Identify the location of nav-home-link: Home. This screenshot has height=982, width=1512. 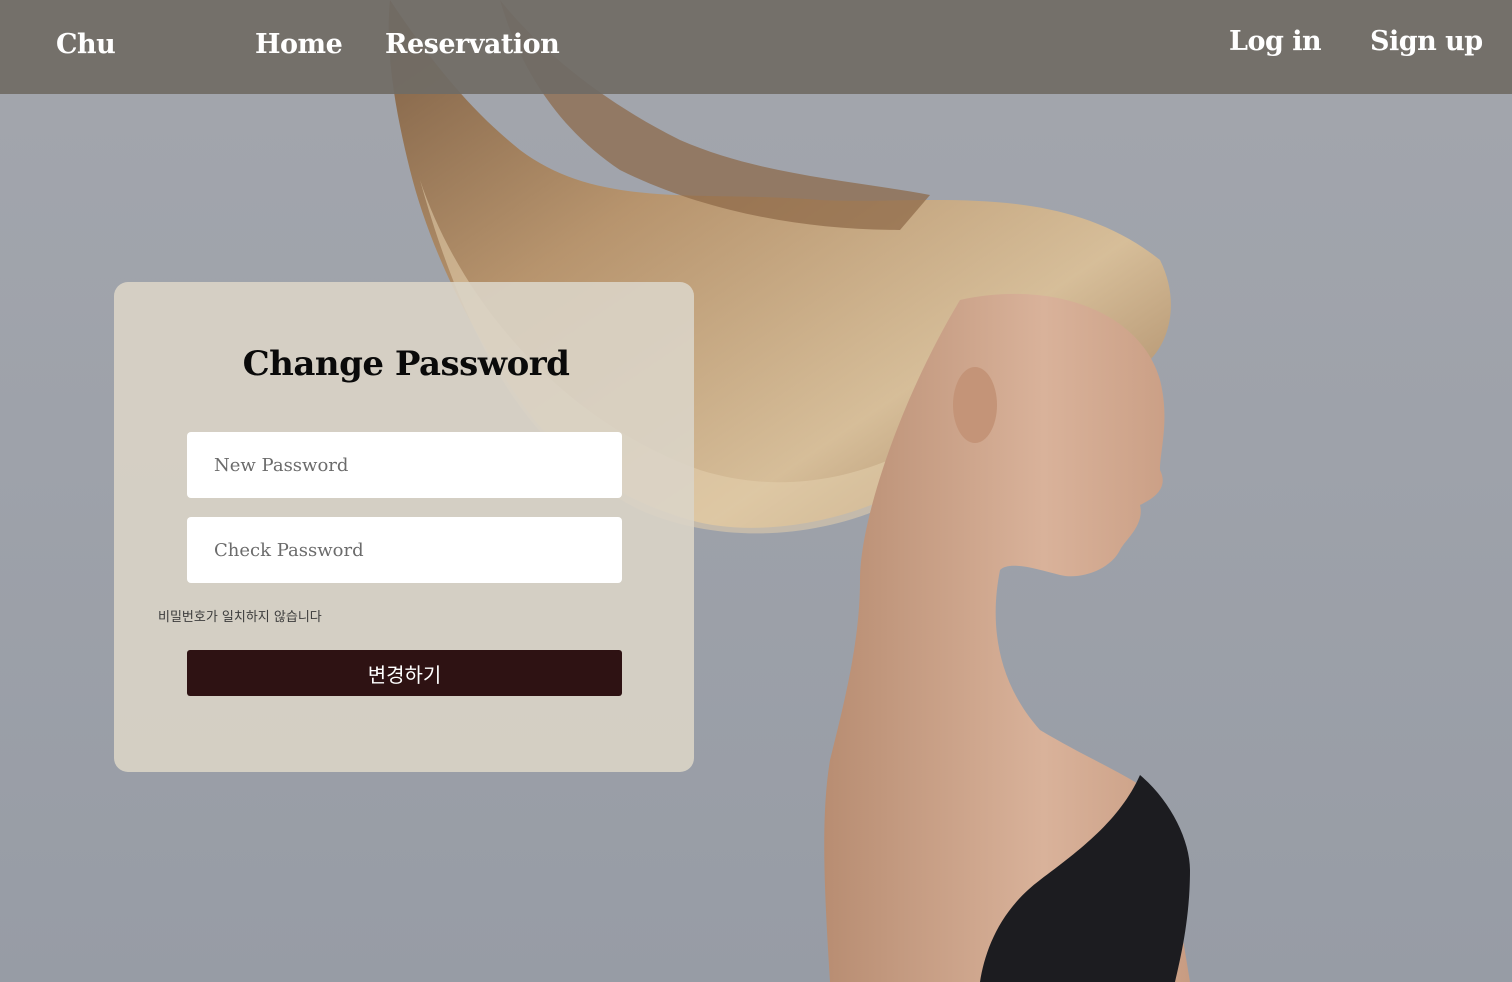
(299, 44).